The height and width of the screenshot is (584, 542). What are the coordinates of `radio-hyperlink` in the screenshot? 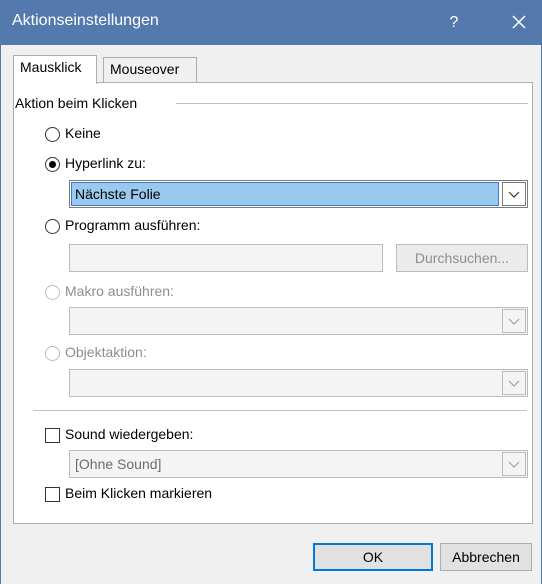 It's located at (52, 164).